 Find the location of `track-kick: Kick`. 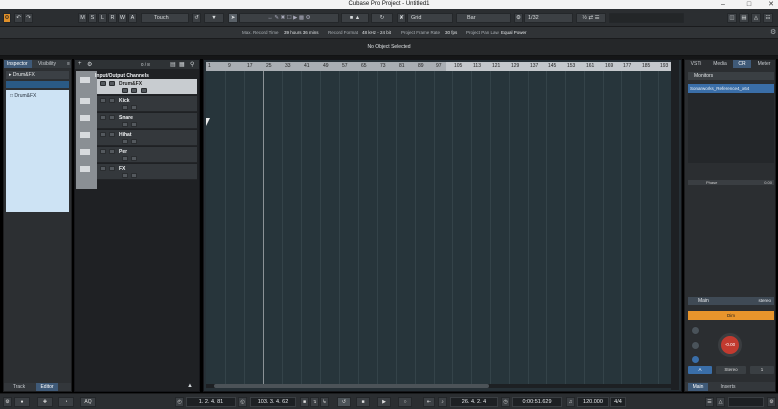

track-kick: Kick is located at coordinates (147, 104).